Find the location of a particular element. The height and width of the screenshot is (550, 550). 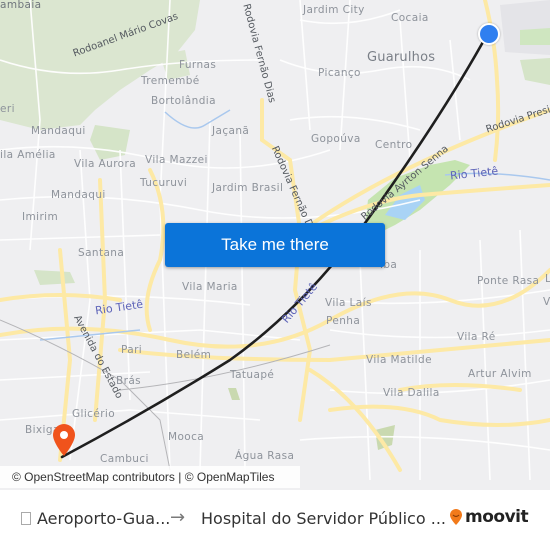

map-label: Mooca is located at coordinates (186, 437).